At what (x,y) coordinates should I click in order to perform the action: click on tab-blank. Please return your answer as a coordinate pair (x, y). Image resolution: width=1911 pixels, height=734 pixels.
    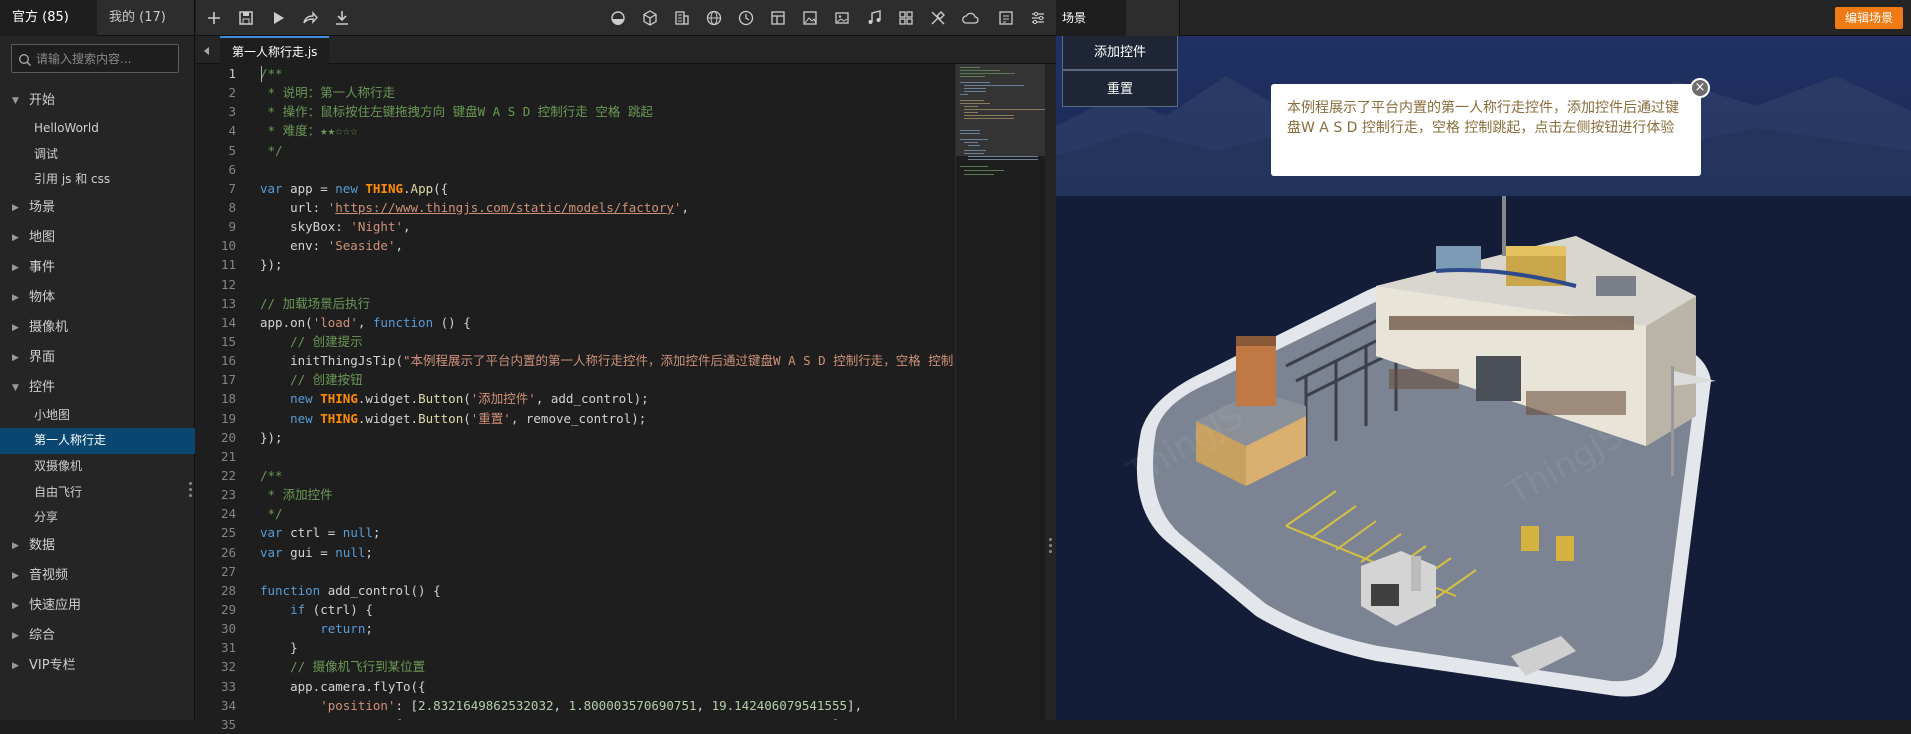
    Looking at the image, I should click on (1153, 18).